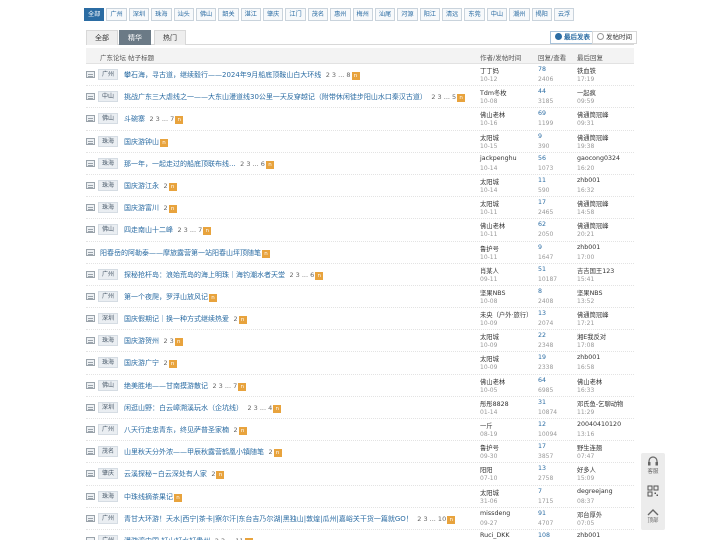 The width and height of the screenshot is (720, 540). What do you see at coordinates (362, 14) in the screenshot?
I see `city-filter-12: 梅州` at bounding box center [362, 14].